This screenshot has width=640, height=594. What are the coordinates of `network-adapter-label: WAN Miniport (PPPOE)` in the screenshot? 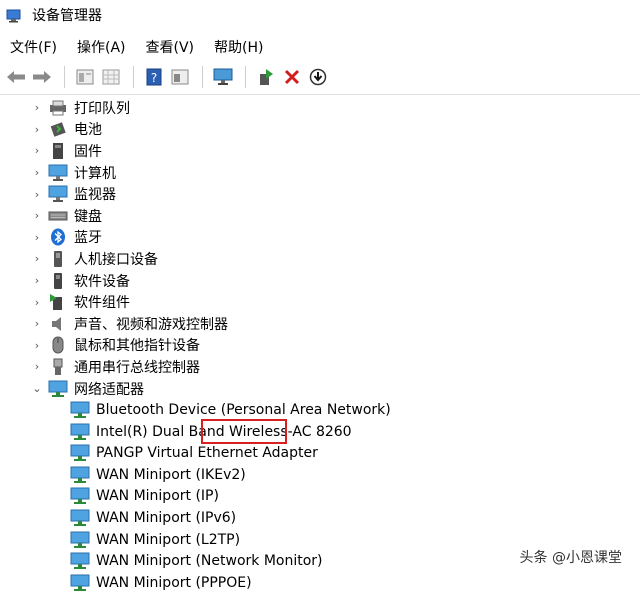 It's located at (174, 582).